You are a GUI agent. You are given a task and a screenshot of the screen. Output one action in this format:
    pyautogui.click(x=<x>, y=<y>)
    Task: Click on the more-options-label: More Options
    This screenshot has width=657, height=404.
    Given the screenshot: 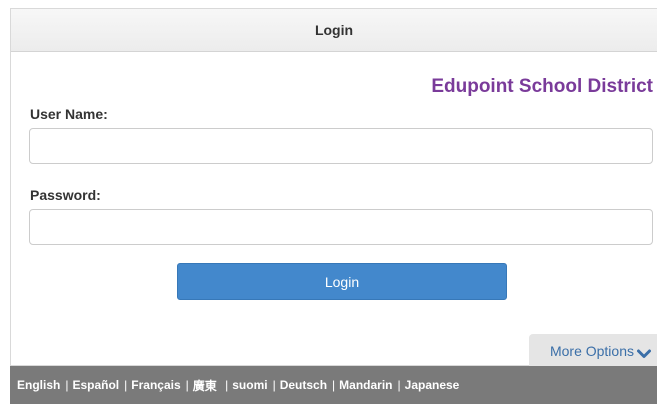 What is the action you would take?
    pyautogui.click(x=591, y=350)
    